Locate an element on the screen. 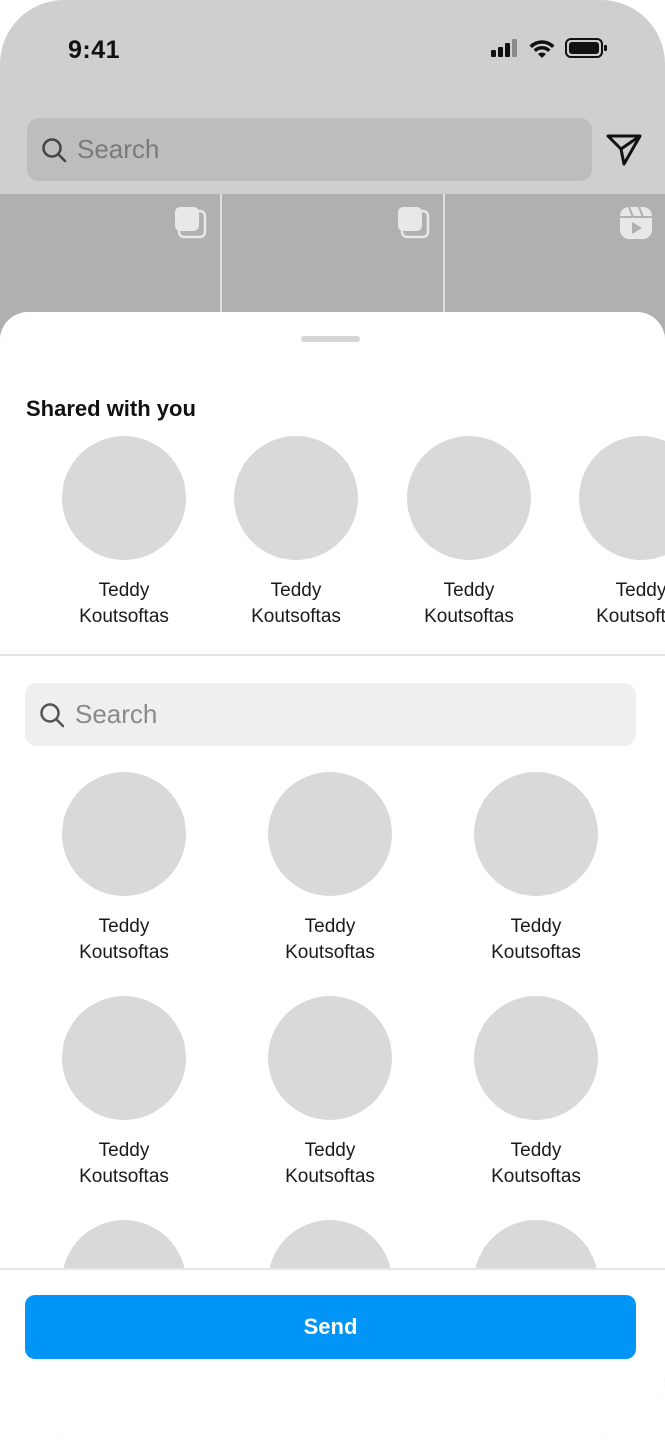 Image resolution: width=665 pixels, height=1440 pixels. sheet-search-placeholder: Search is located at coordinates (116, 714).